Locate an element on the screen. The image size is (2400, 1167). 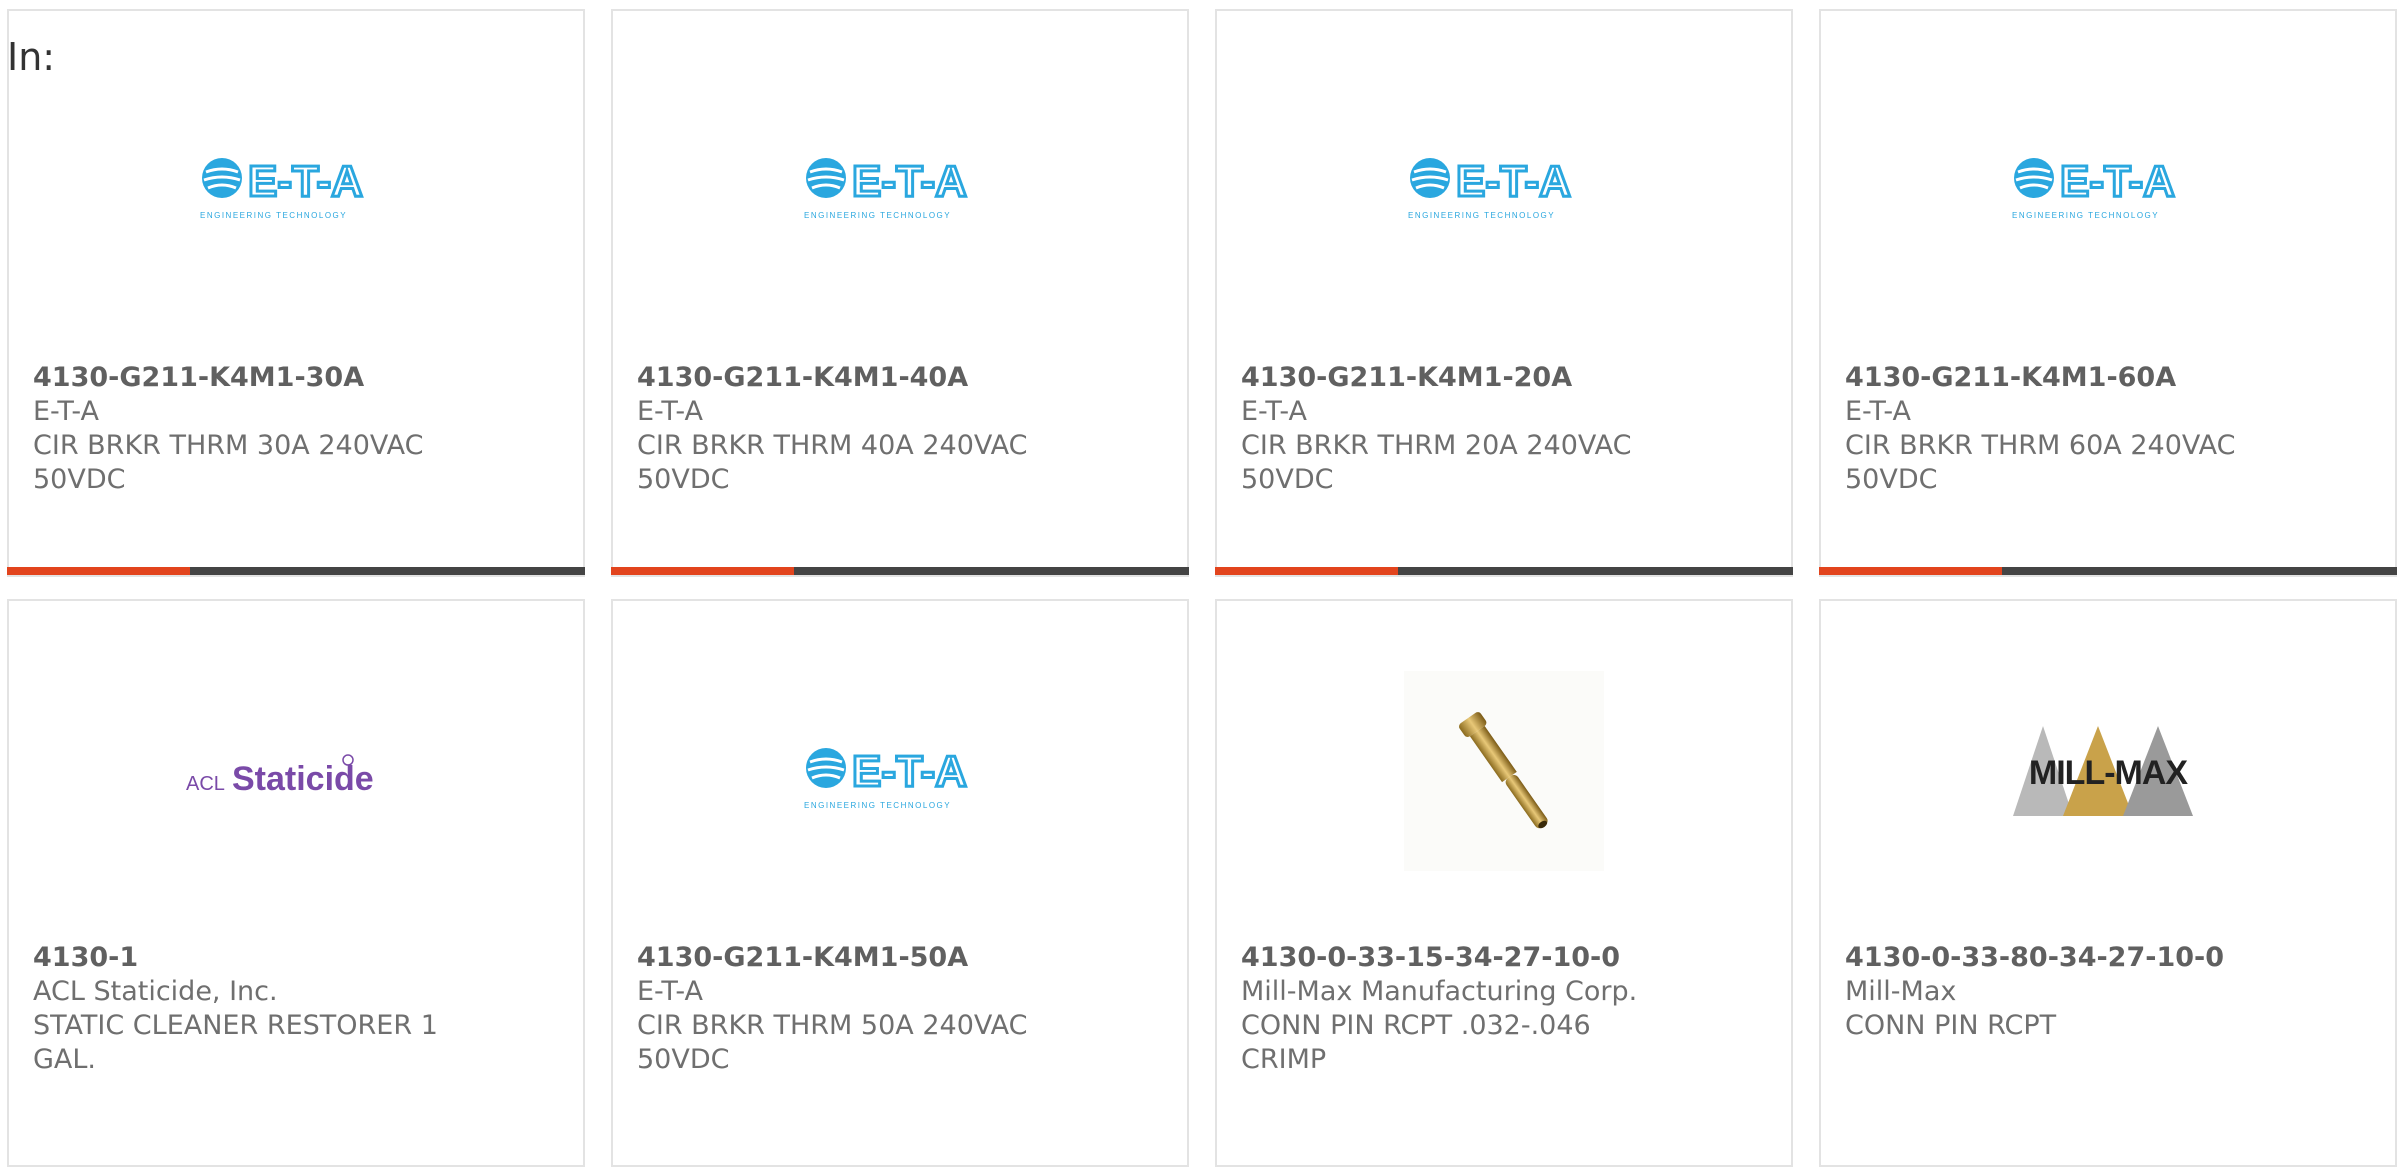
part-number: 4130-1 is located at coordinates (298, 958).